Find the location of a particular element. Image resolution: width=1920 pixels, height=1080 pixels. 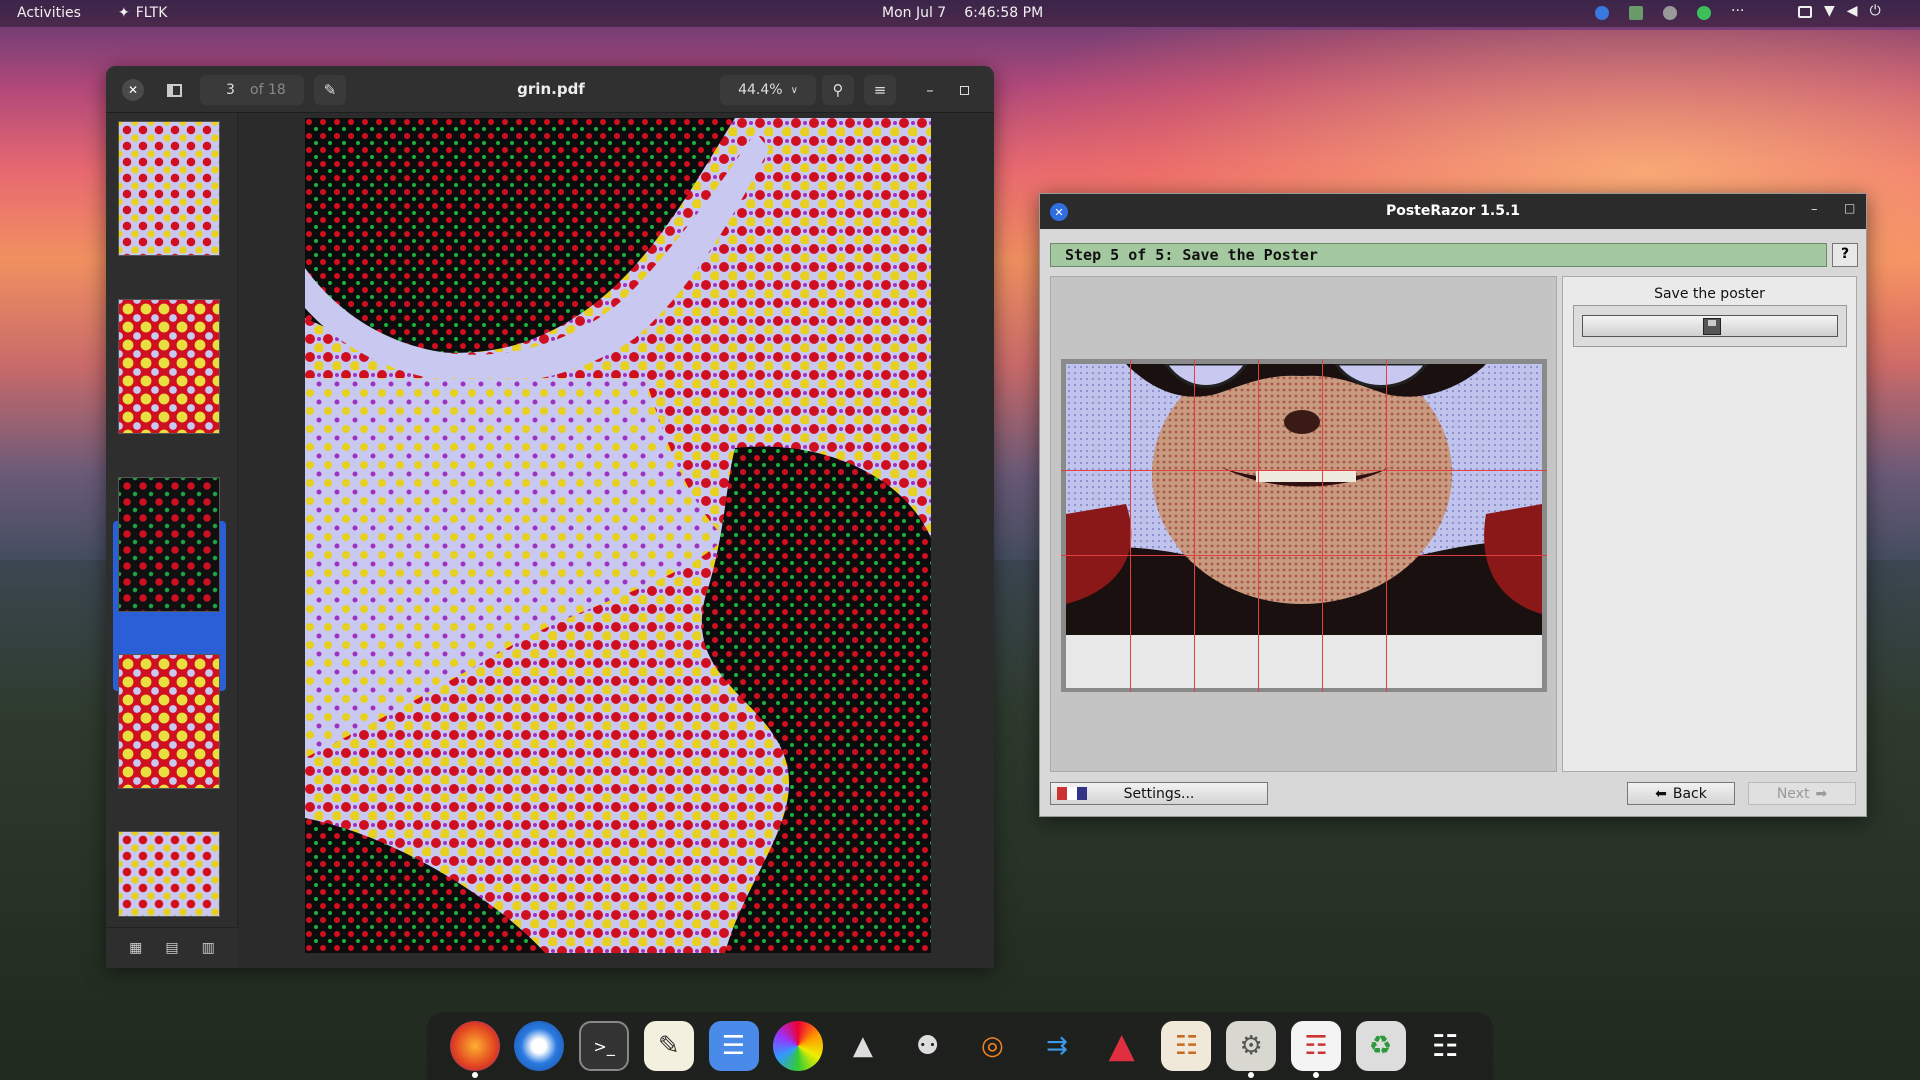

sidebar-footer: ▦ ▤ ▥ is located at coordinates (172, 947).